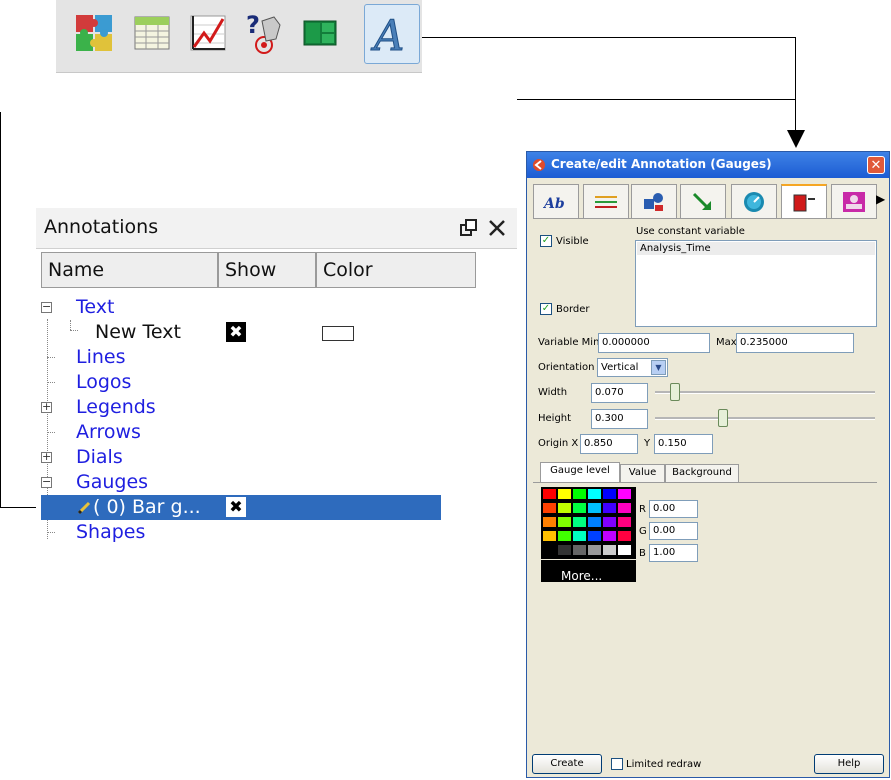 The height and width of the screenshot is (780, 891). What do you see at coordinates (642, 473) in the screenshot?
I see `subtab-value: Value` at bounding box center [642, 473].